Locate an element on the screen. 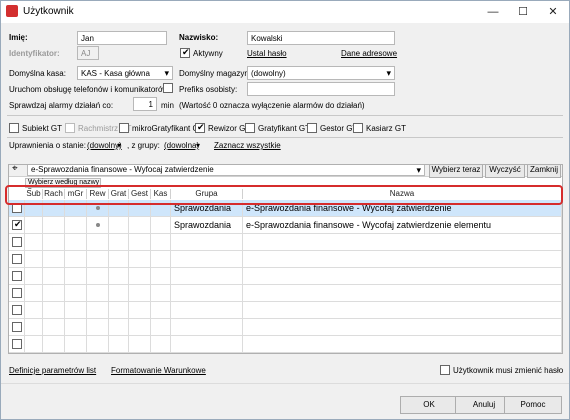 The width and height of the screenshot is (570, 420). stan-label: Uprawnienia o stanie: is located at coordinates (47, 145).